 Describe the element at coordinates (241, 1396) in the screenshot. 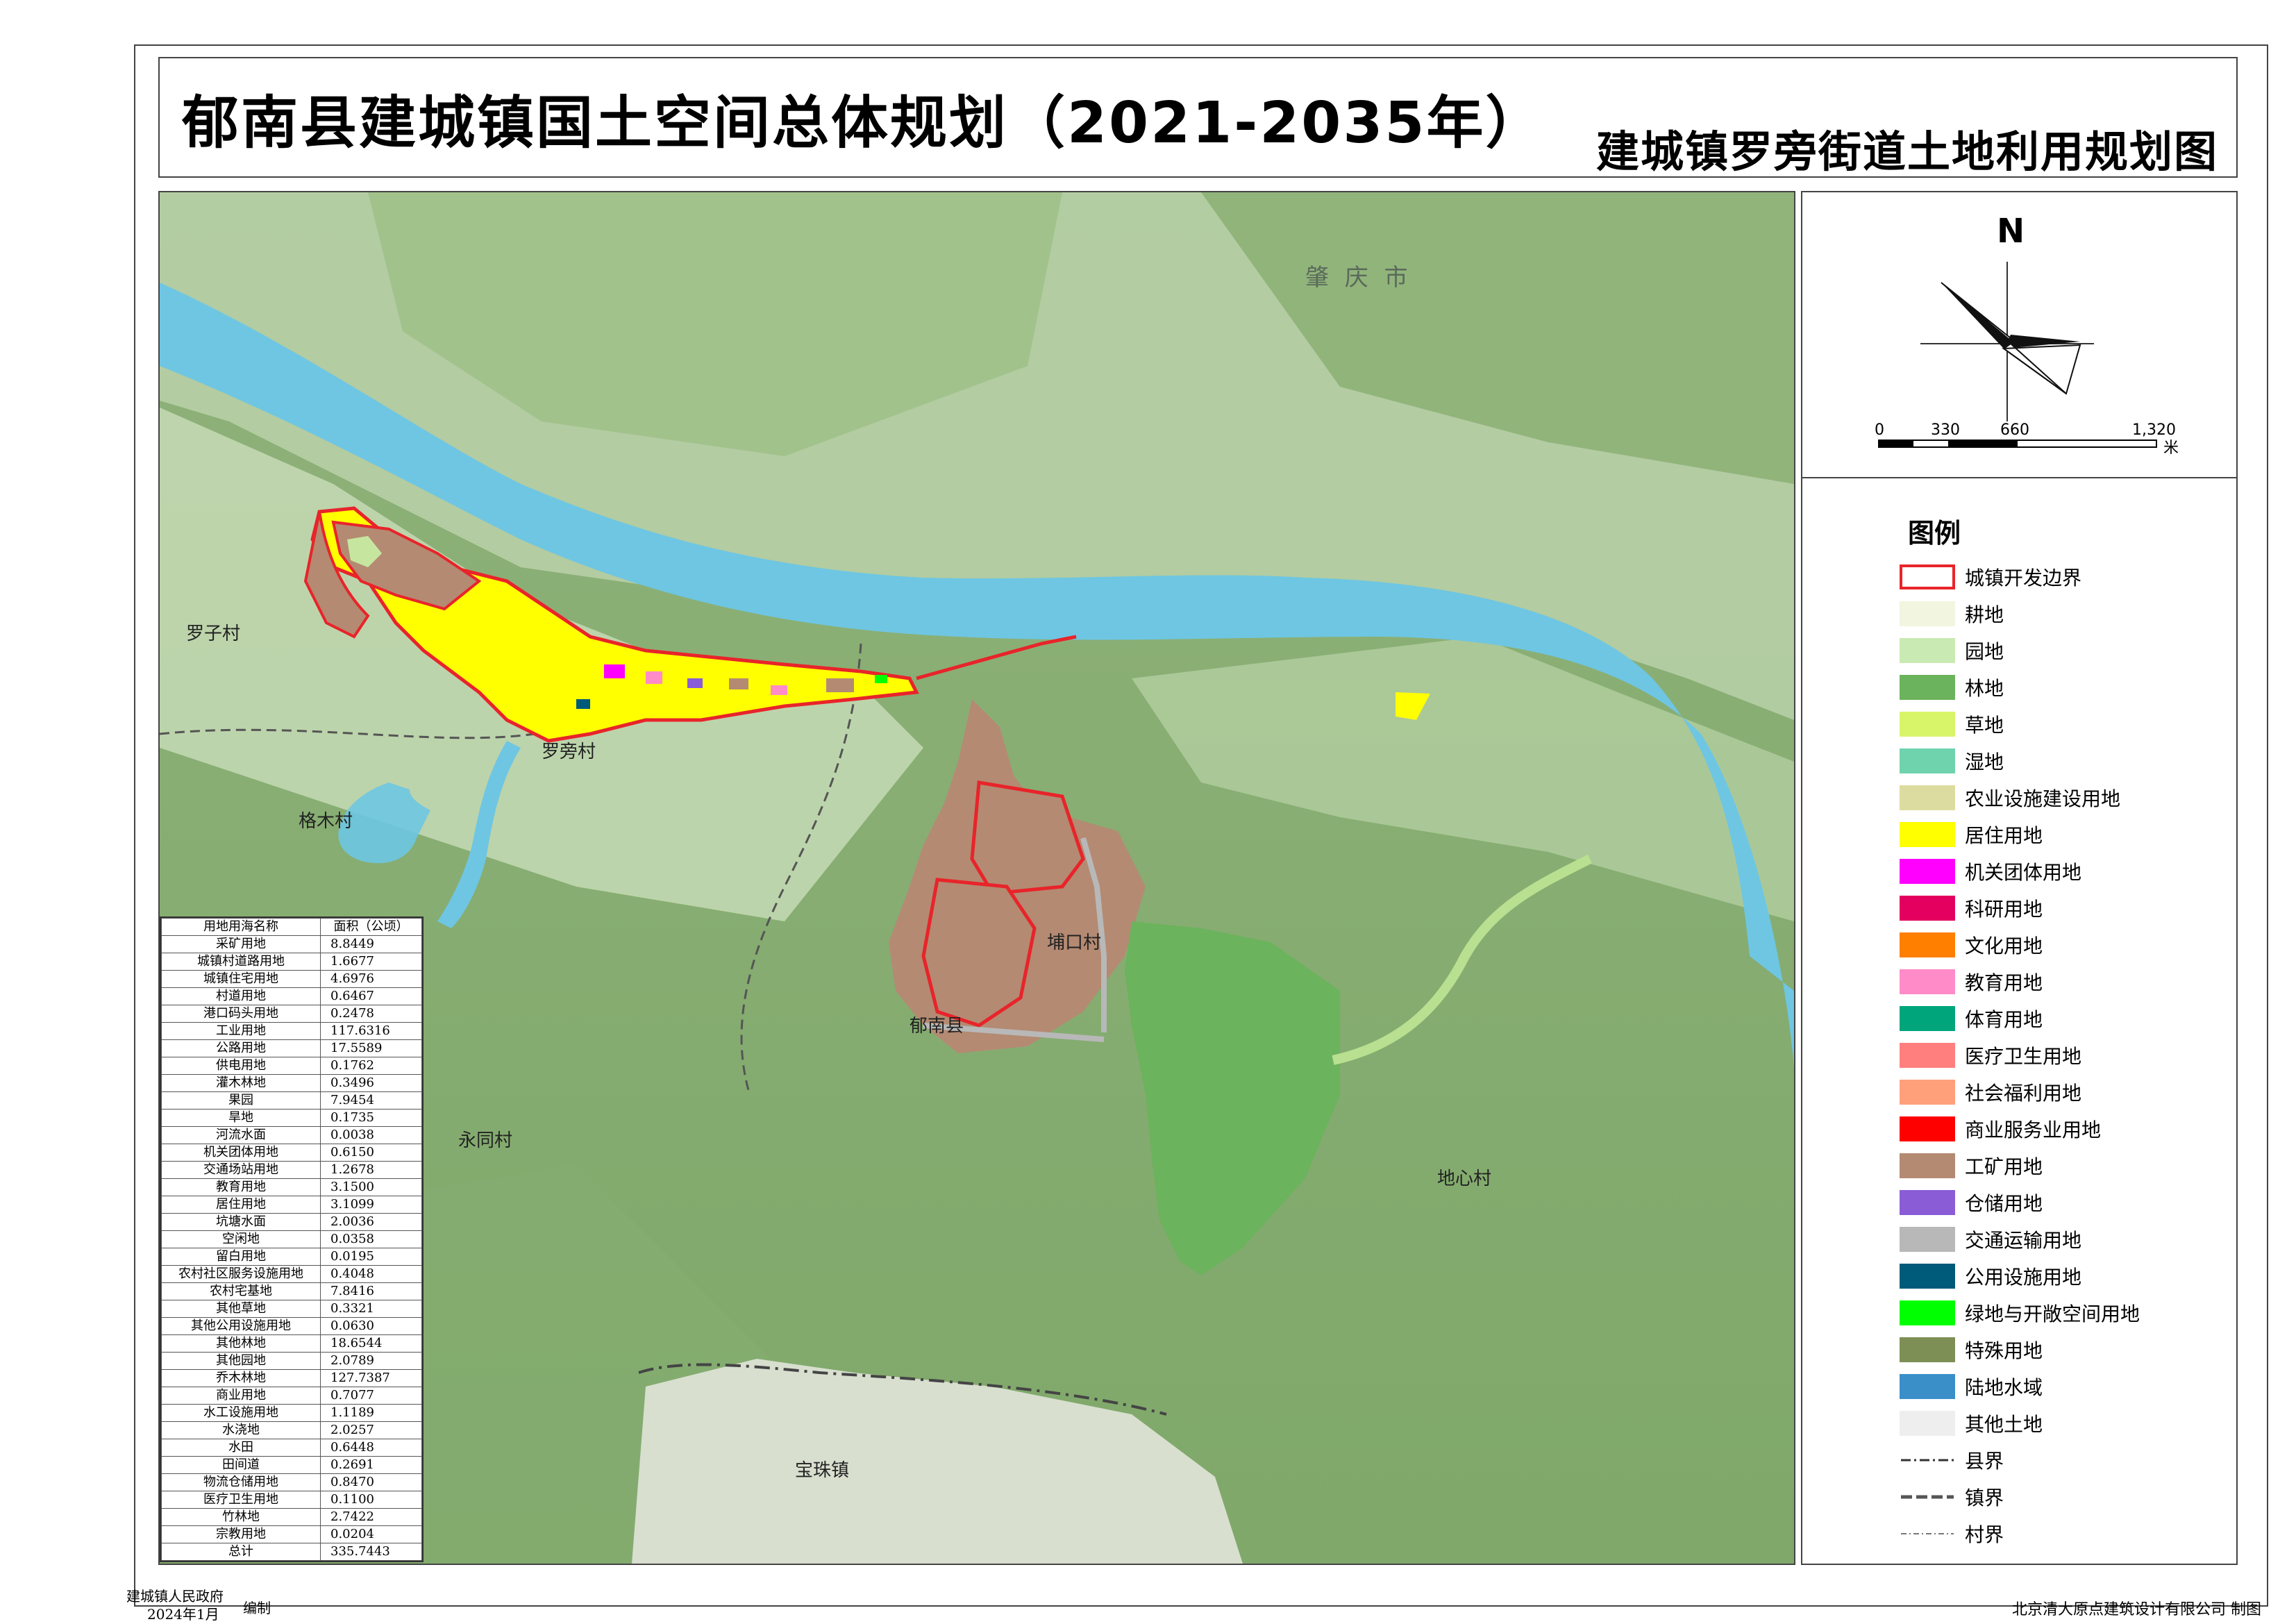

I see `table-cell-name: 商业用地` at that location.